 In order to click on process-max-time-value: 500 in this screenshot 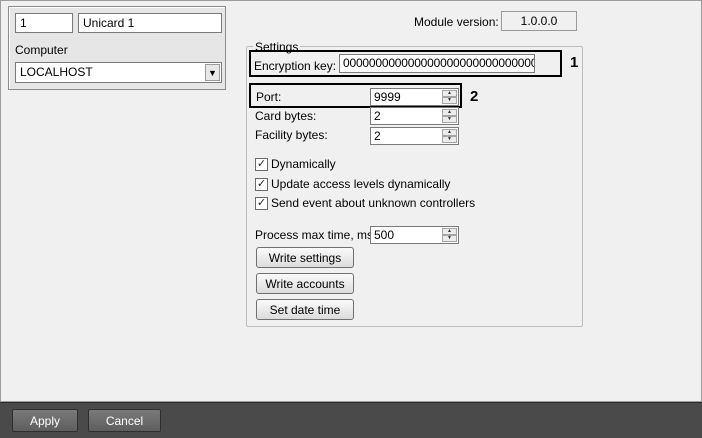, I will do `click(384, 235)`.